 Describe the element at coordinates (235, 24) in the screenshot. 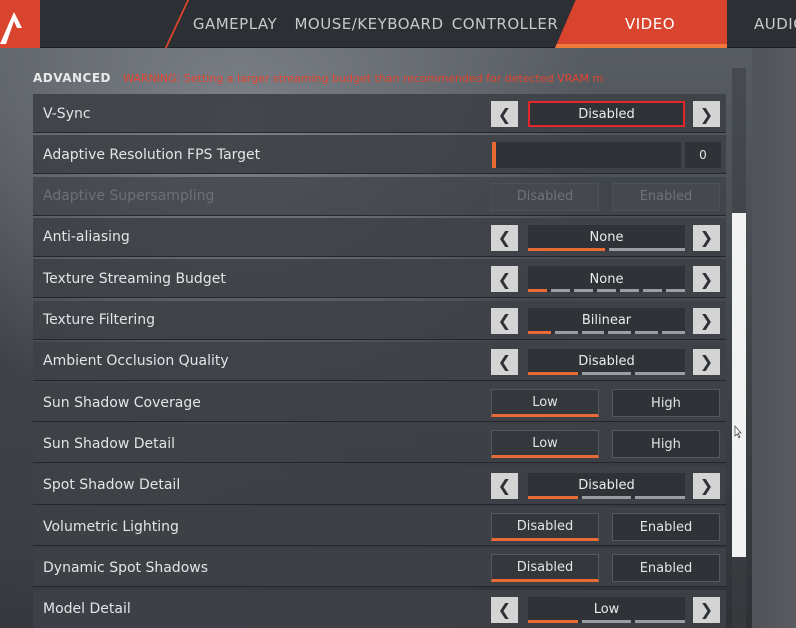

I see `tab-gameplay: GAMEPLAY` at that location.